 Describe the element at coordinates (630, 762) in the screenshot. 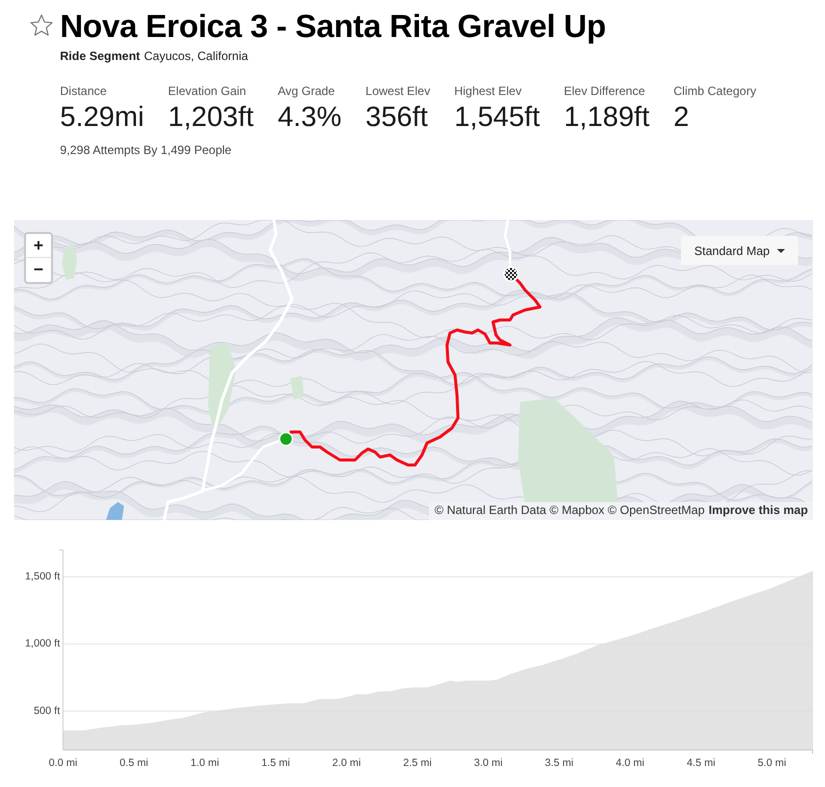

I see `x-axis-label: 4.0 mi` at that location.